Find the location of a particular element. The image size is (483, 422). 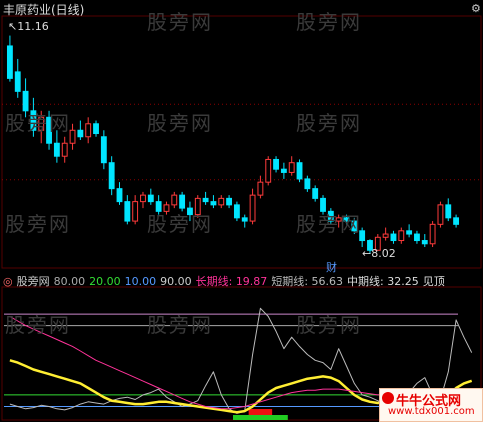

short-line-legend: 短期线: 56.63 is located at coordinates (307, 281).